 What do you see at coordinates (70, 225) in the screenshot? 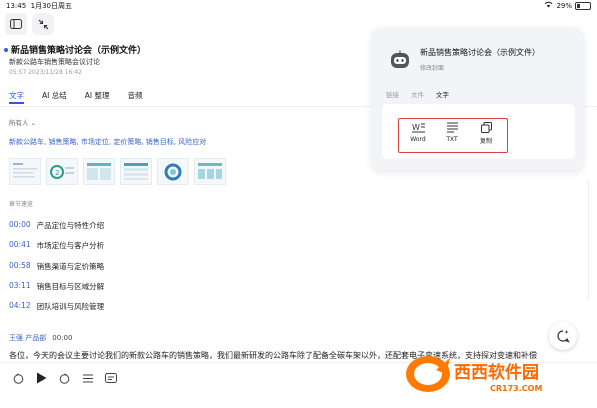
I see `chapter-label: 产品定位与特性介绍` at bounding box center [70, 225].